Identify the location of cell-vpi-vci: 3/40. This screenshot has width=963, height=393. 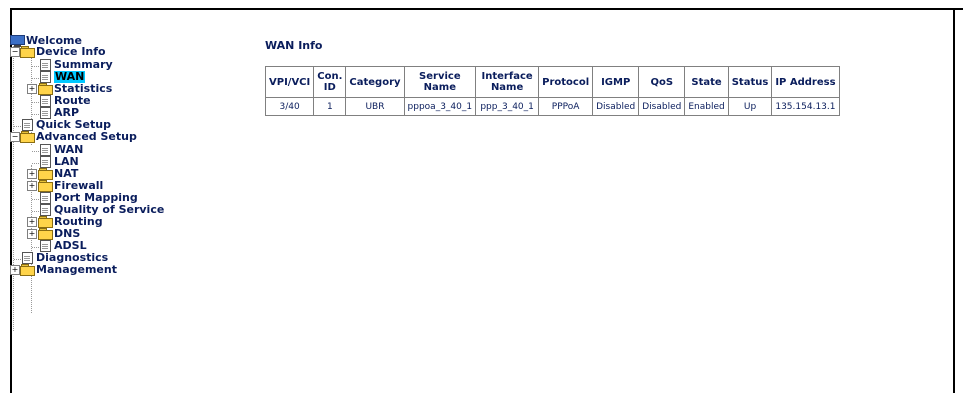
(289, 106).